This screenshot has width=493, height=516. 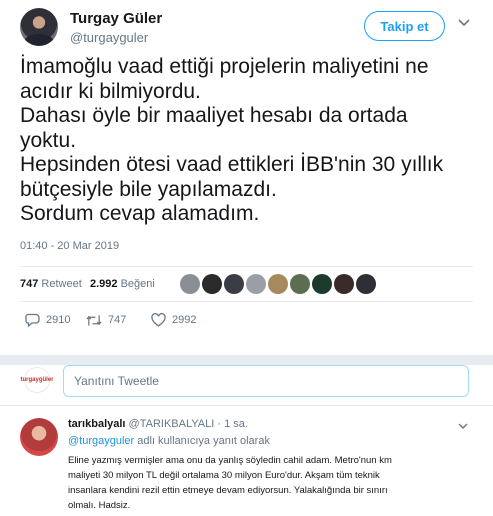 What do you see at coordinates (32, 320) in the screenshot?
I see `reply-icon` at bounding box center [32, 320].